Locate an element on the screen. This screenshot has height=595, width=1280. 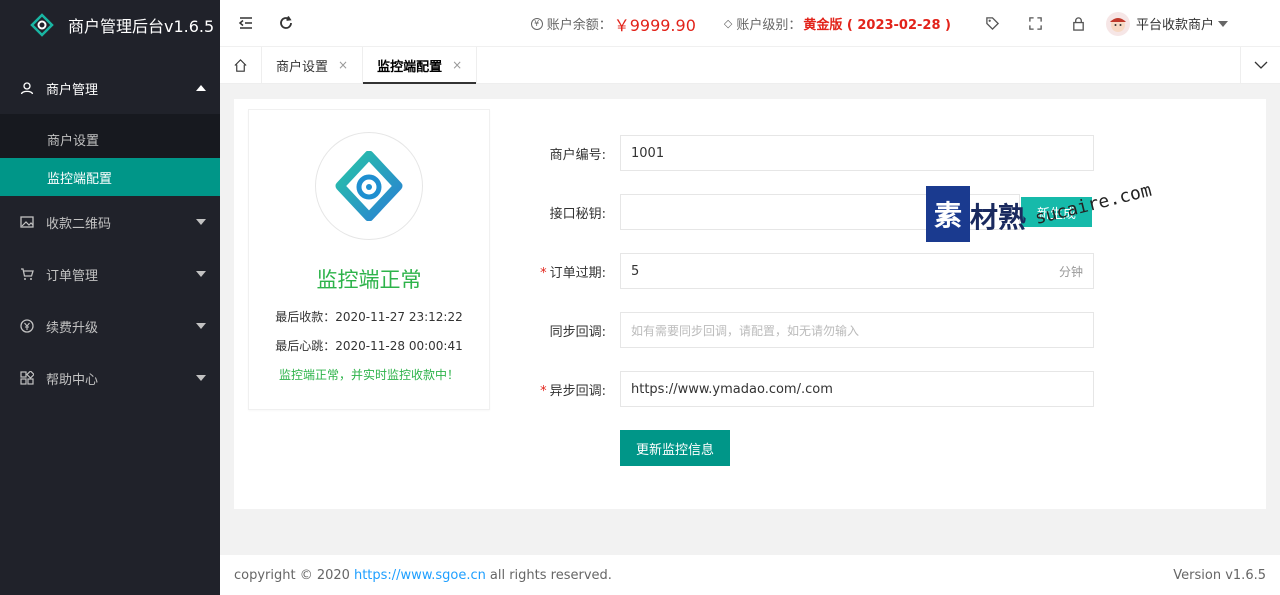
page-tabs: 商户设置 × 监控端配置 × is located at coordinates (750, 65).